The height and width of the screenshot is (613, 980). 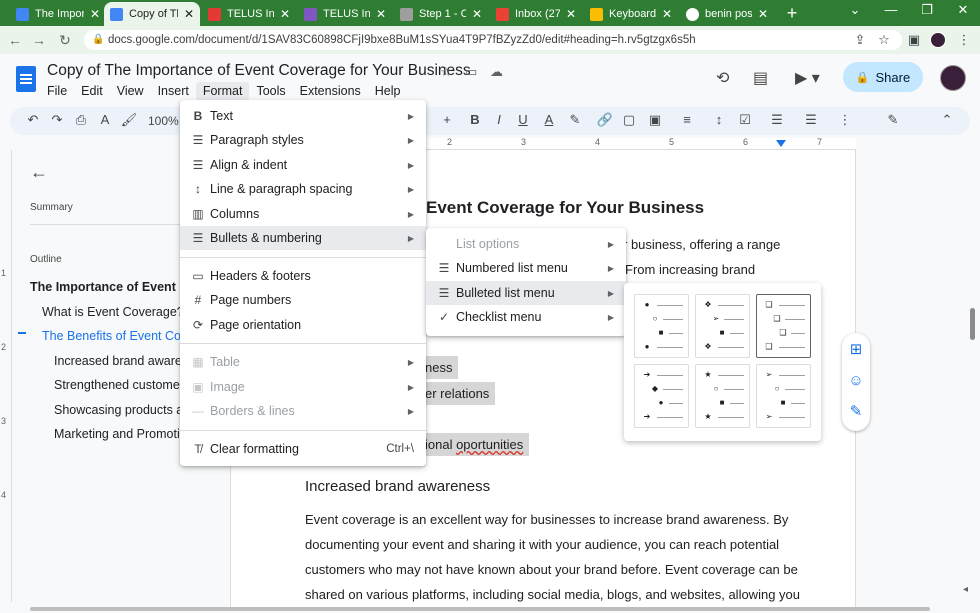 I want to click on minimize-icon: —, so click(x=891, y=9).